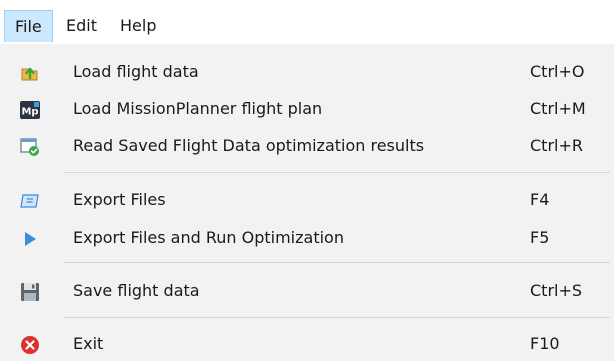 The image size is (614, 363). Describe the element at coordinates (28, 26) in the screenshot. I see `menu-file: File` at that location.